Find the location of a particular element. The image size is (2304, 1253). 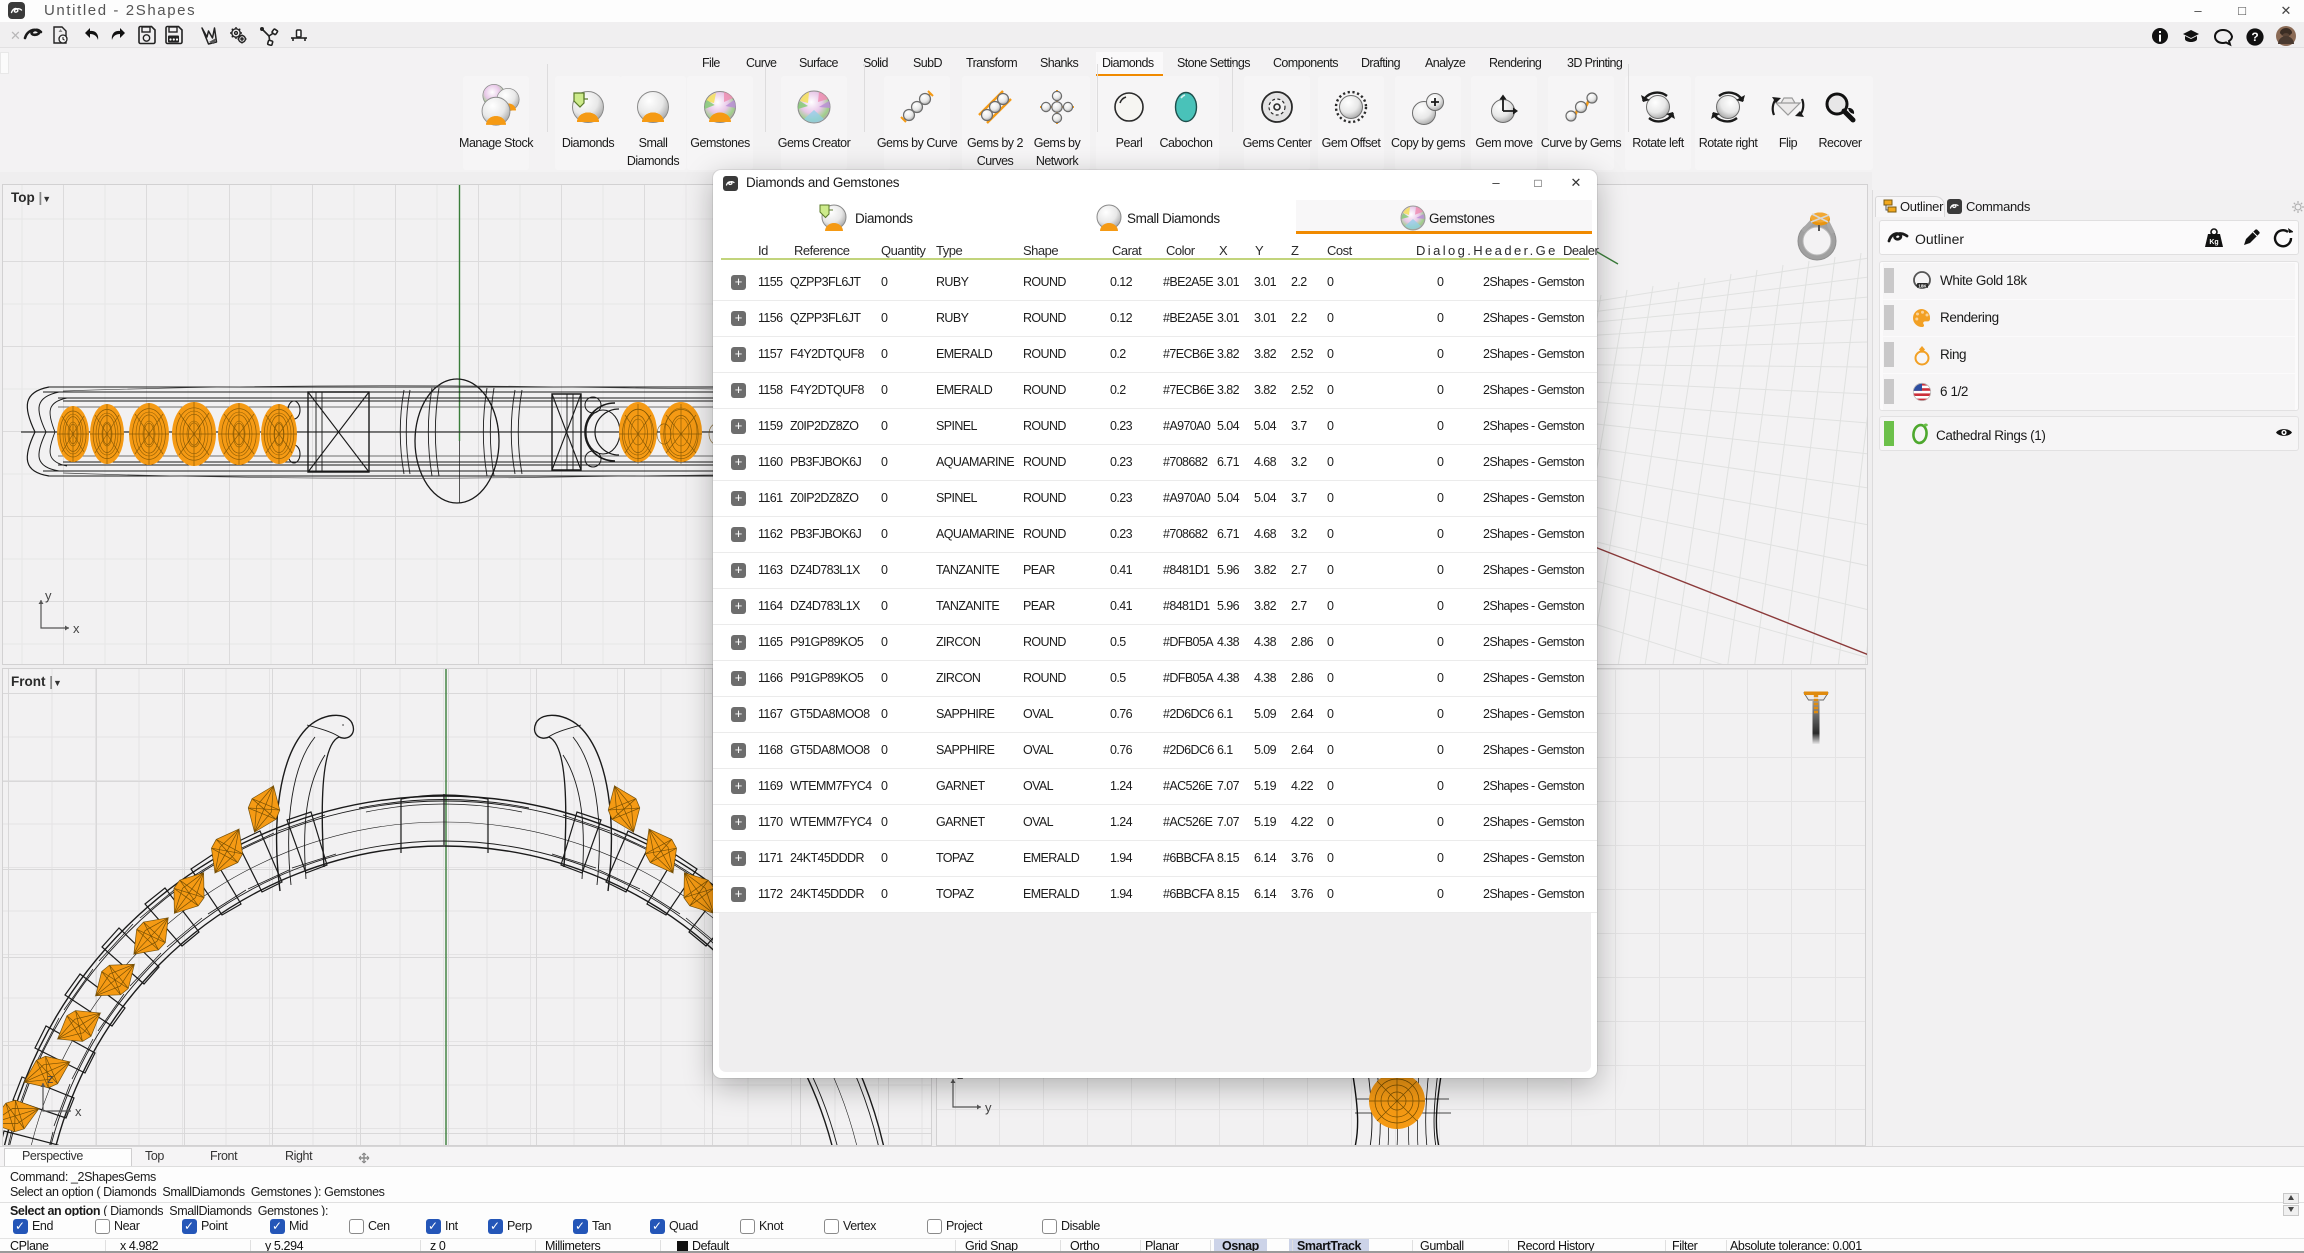

svg-text: 18K is located at coordinates (1922, 285).